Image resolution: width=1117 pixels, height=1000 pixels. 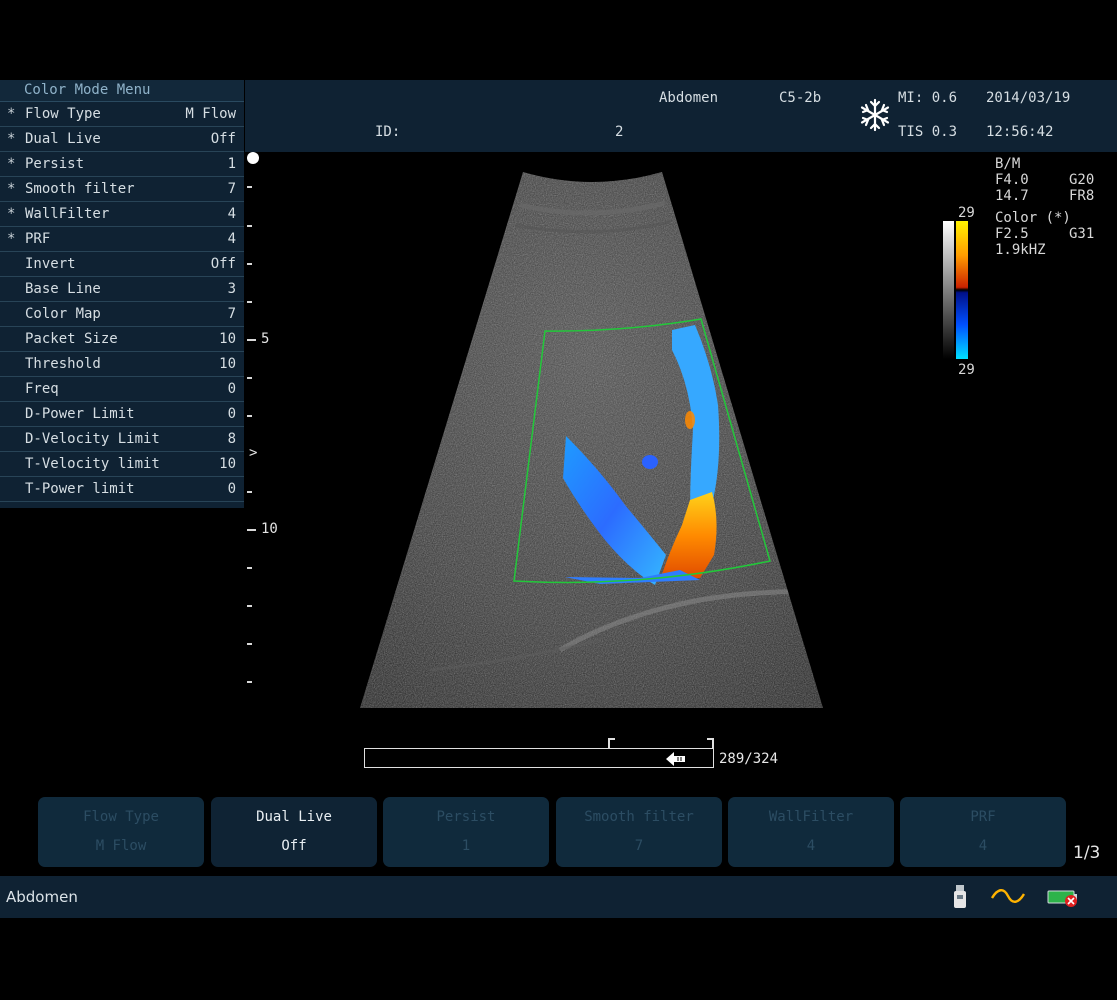 I want to click on softkey-value: 1, so click(x=466, y=846).